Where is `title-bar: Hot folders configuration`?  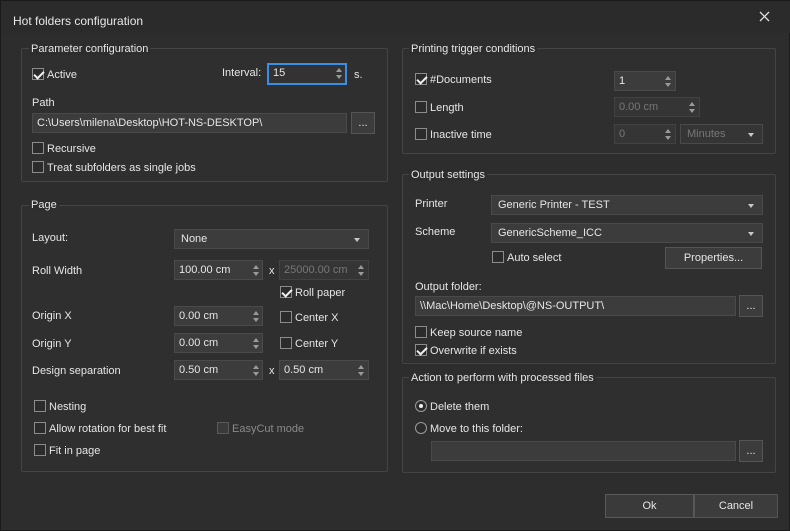
title-bar: Hot folders configuration is located at coordinates (395, 17).